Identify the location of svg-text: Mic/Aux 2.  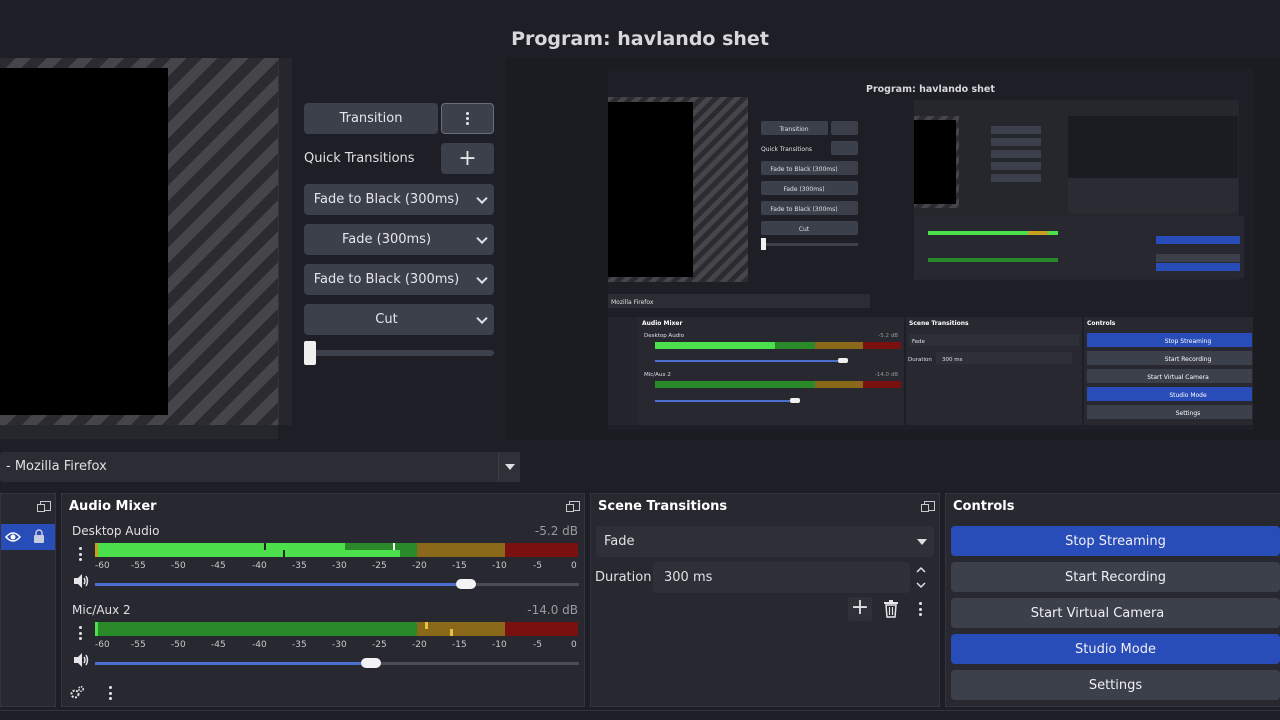
(657, 375).